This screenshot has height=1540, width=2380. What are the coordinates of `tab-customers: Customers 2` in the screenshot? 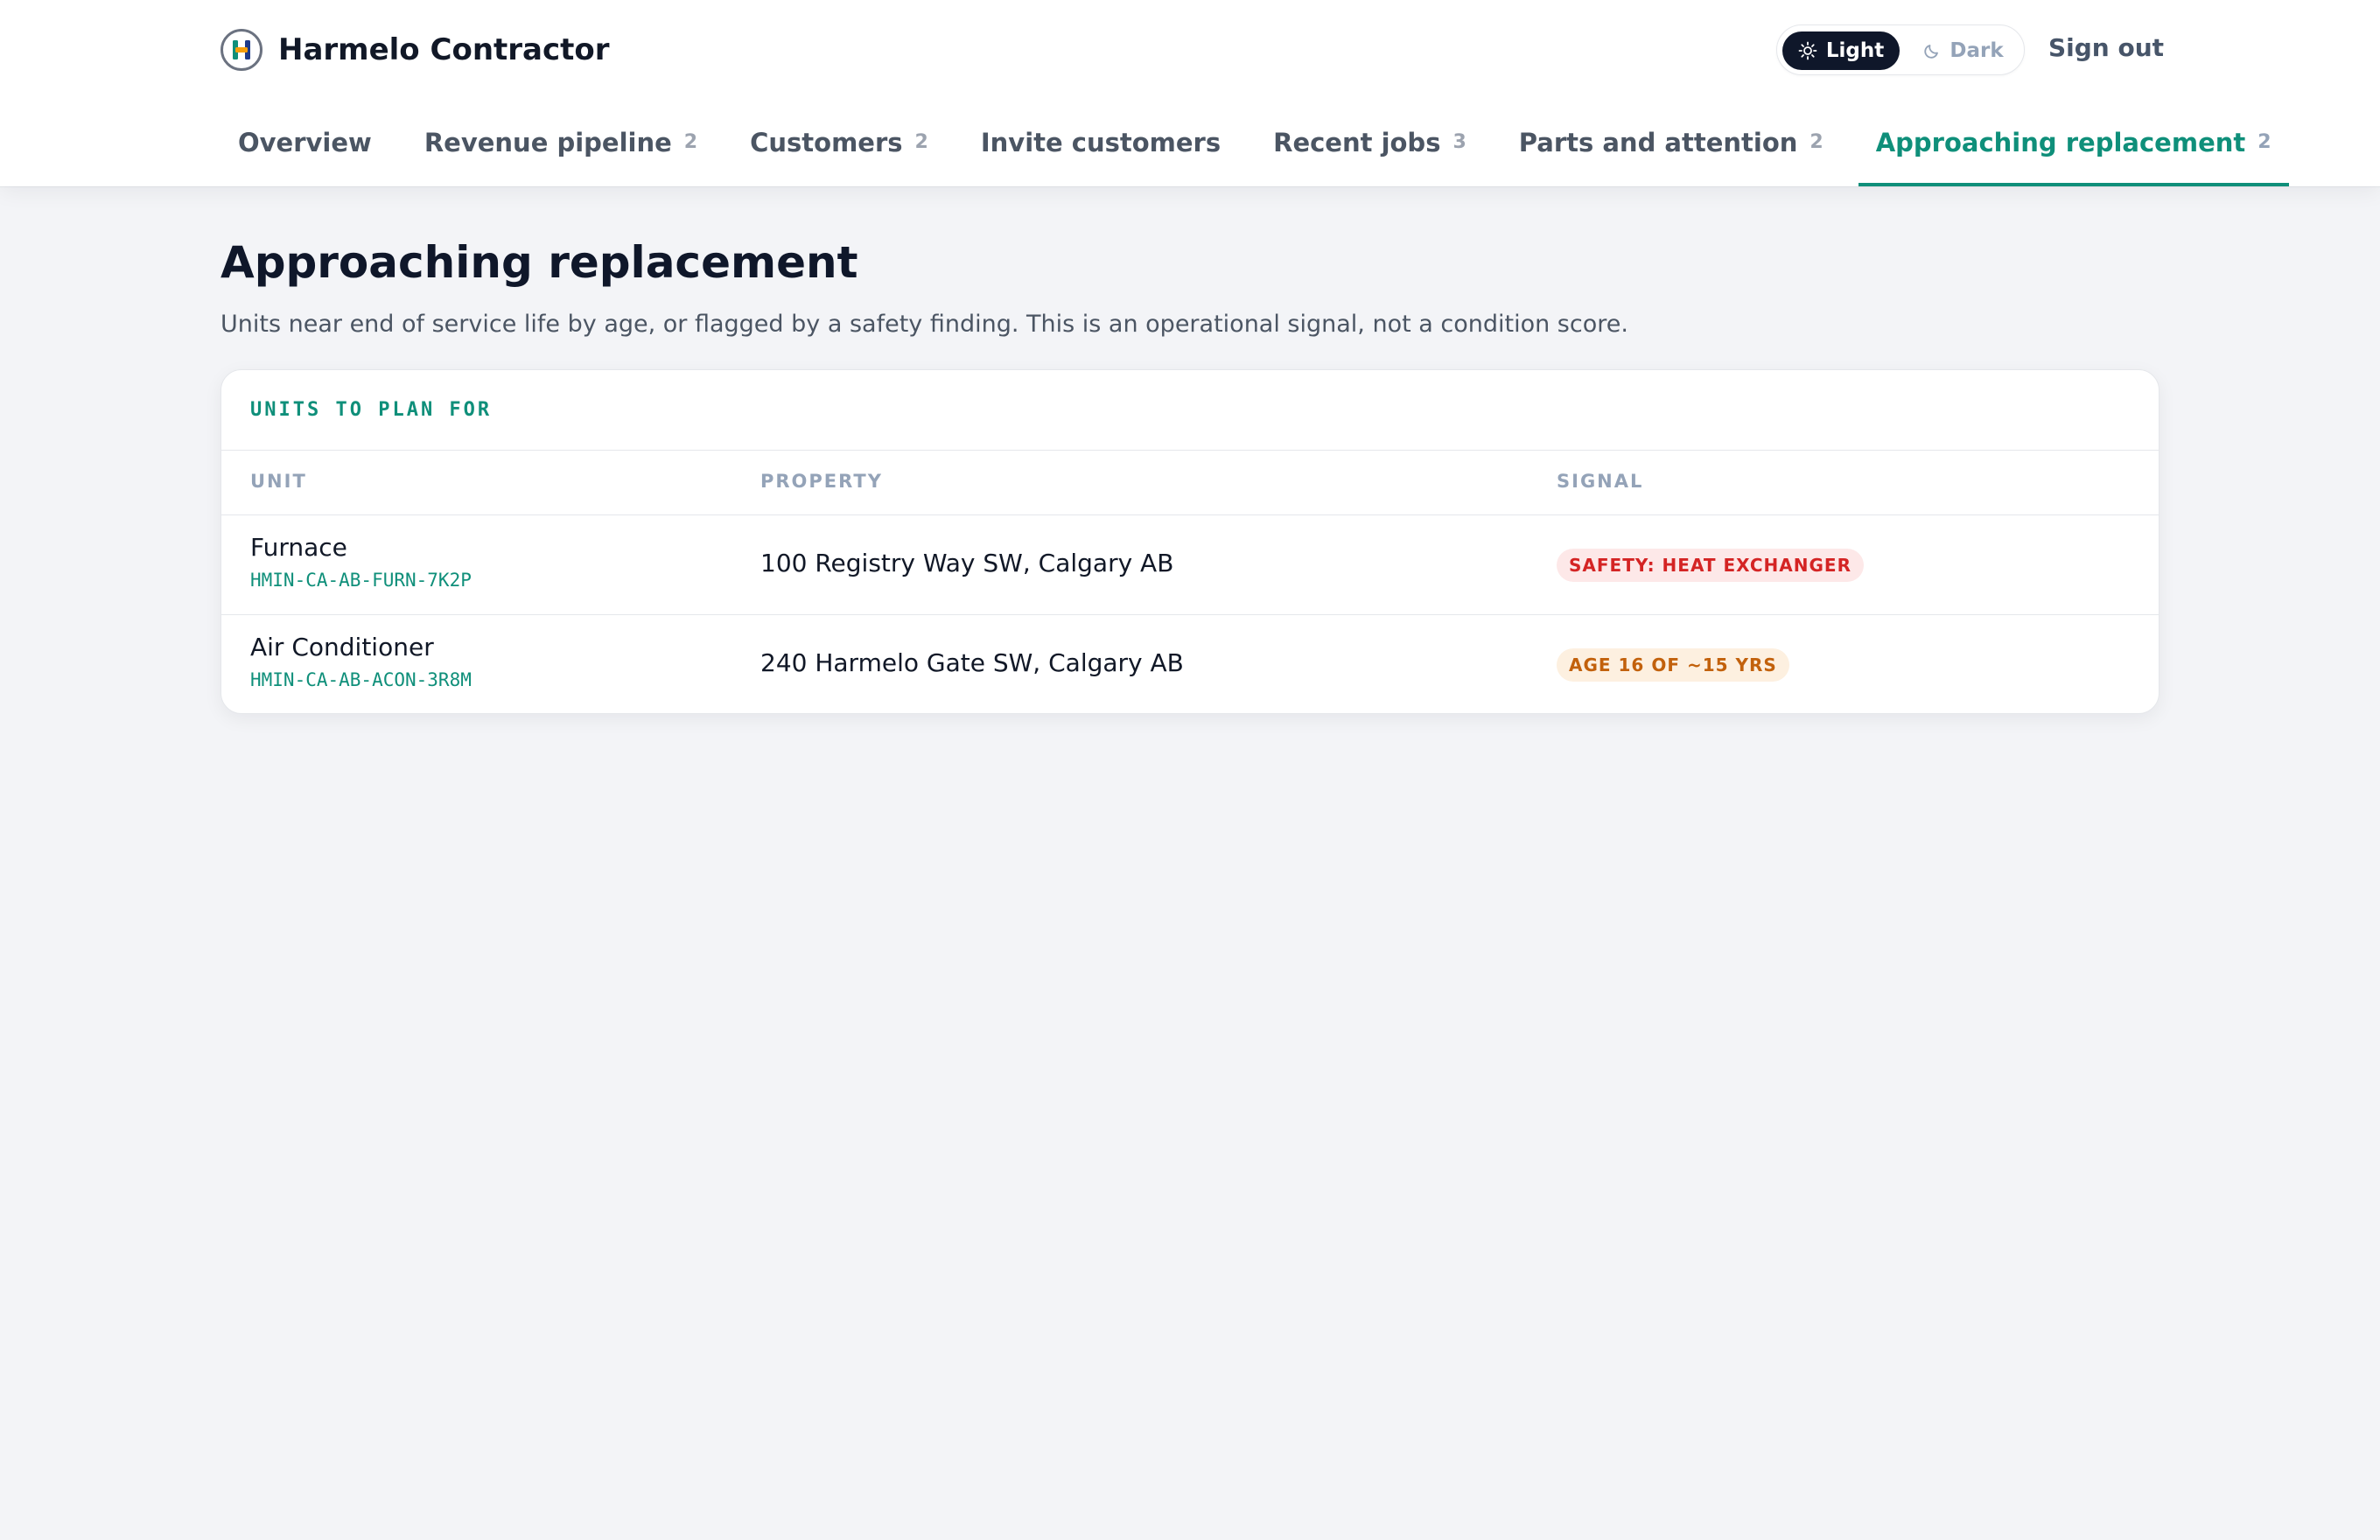 It's located at (839, 145).